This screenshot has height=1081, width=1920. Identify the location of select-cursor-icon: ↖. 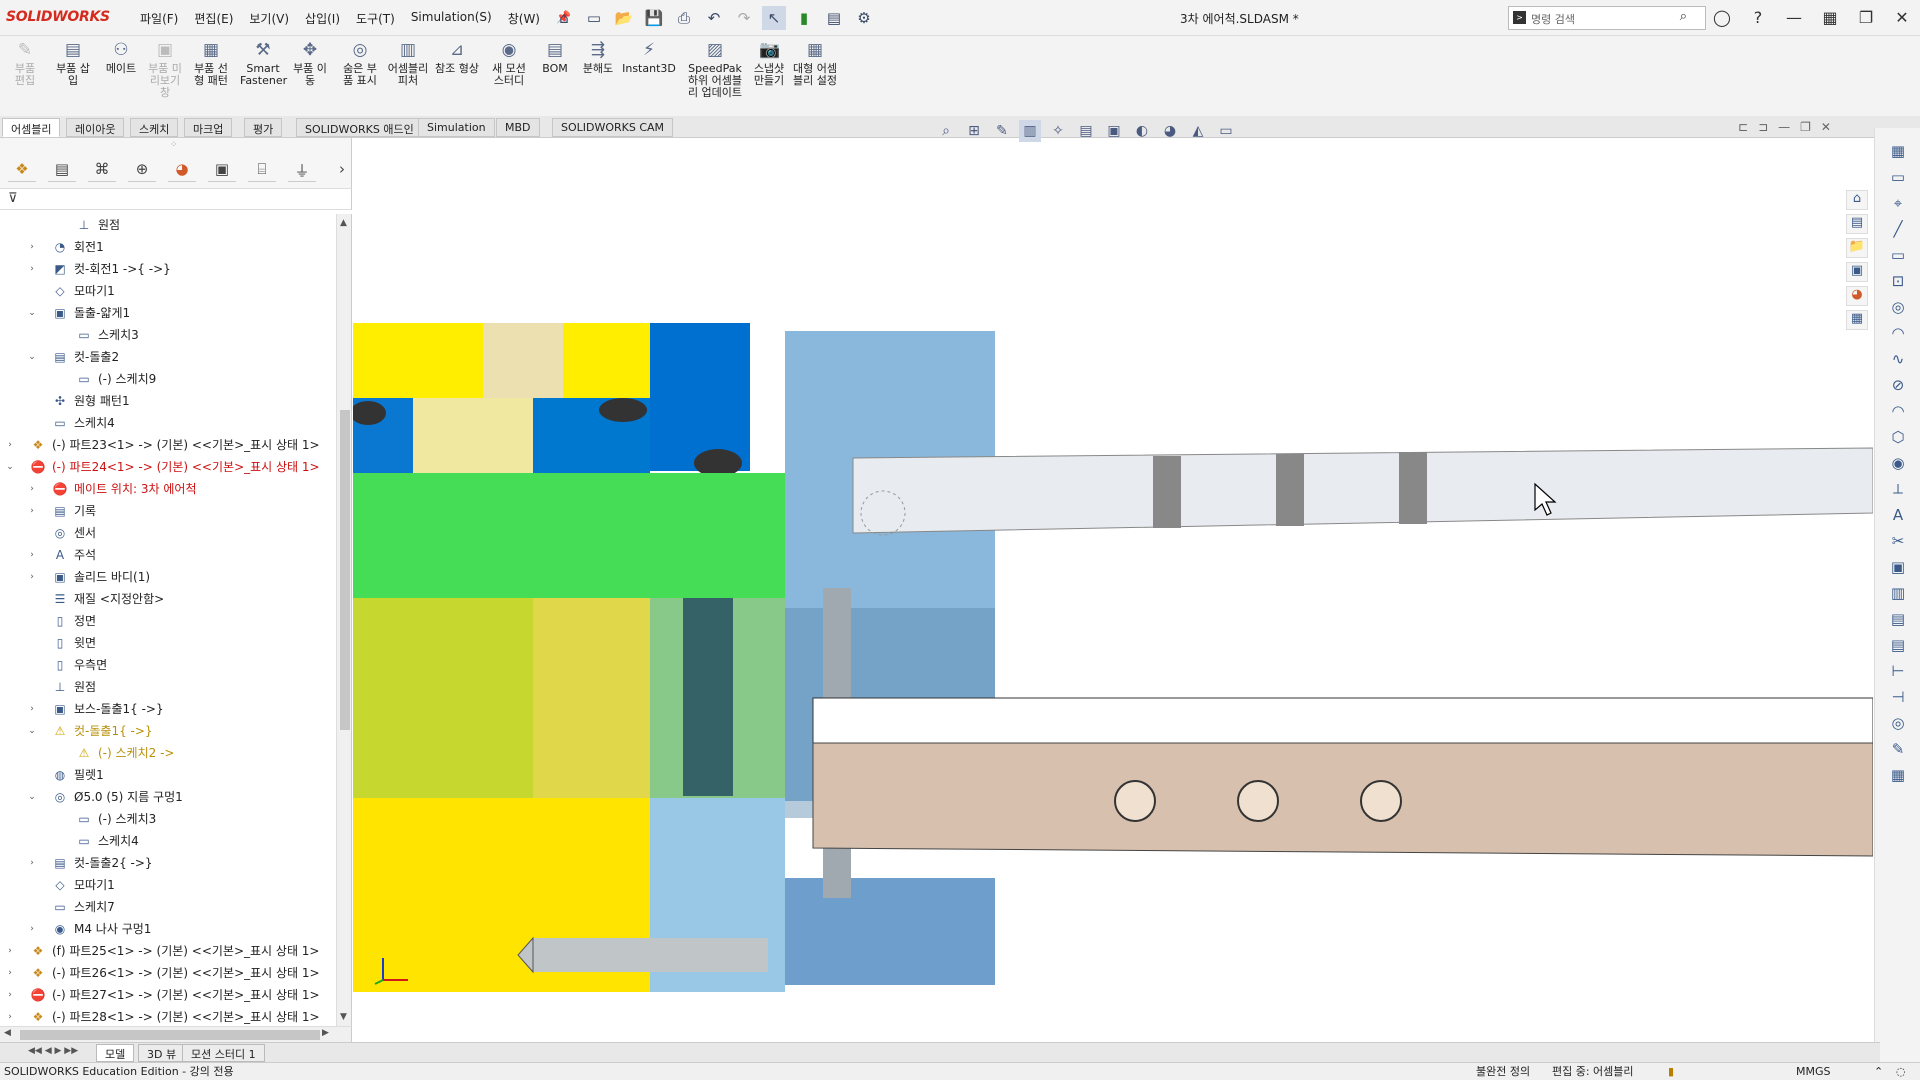
(774, 18).